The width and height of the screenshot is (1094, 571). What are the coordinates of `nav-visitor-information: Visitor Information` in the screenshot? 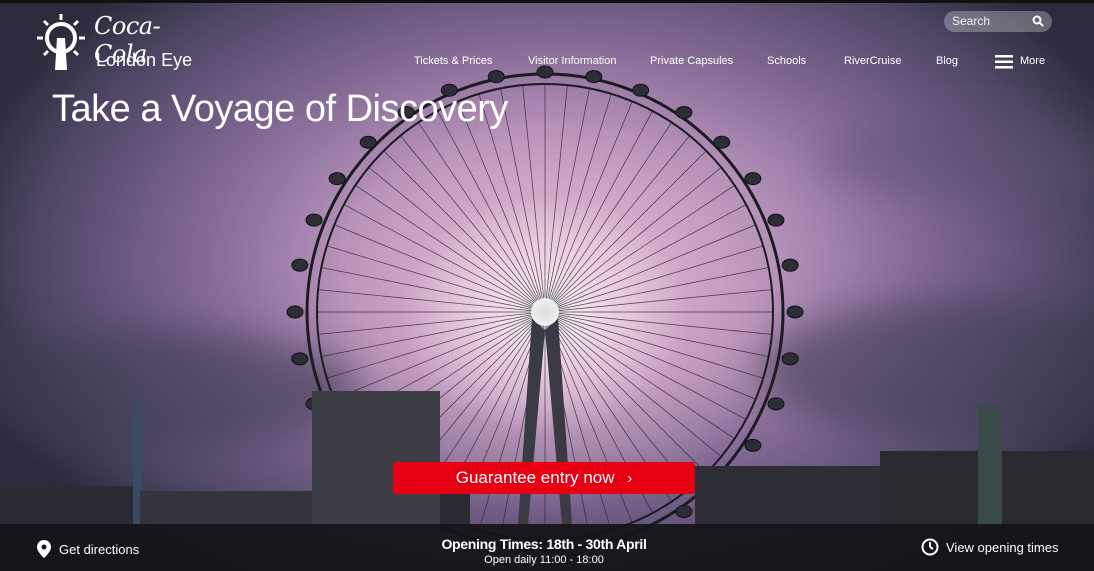 It's located at (572, 61).